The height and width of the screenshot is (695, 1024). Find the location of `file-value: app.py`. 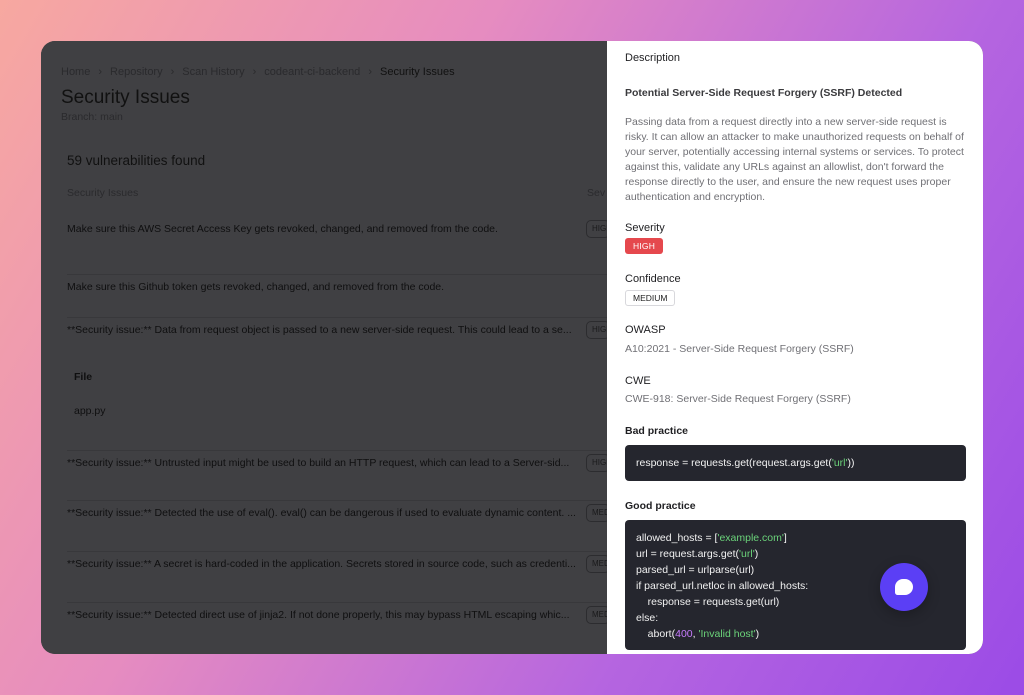

file-value: app.py is located at coordinates (90, 411).